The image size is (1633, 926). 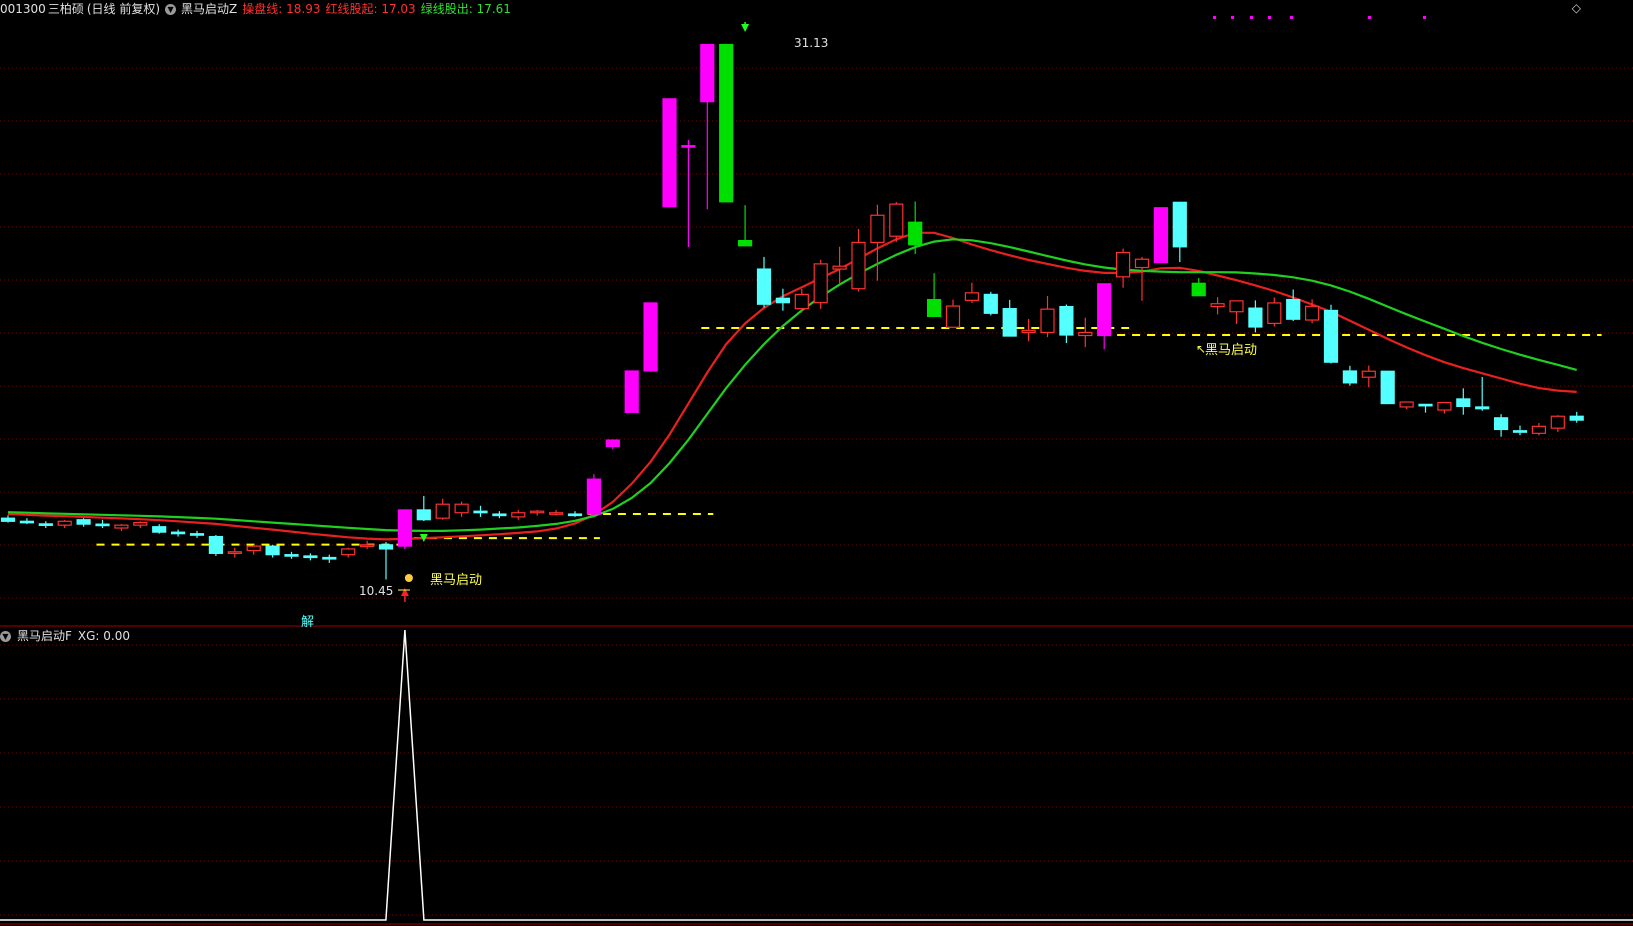 I want to click on low-price-label: 10.45, so click(x=376, y=591).